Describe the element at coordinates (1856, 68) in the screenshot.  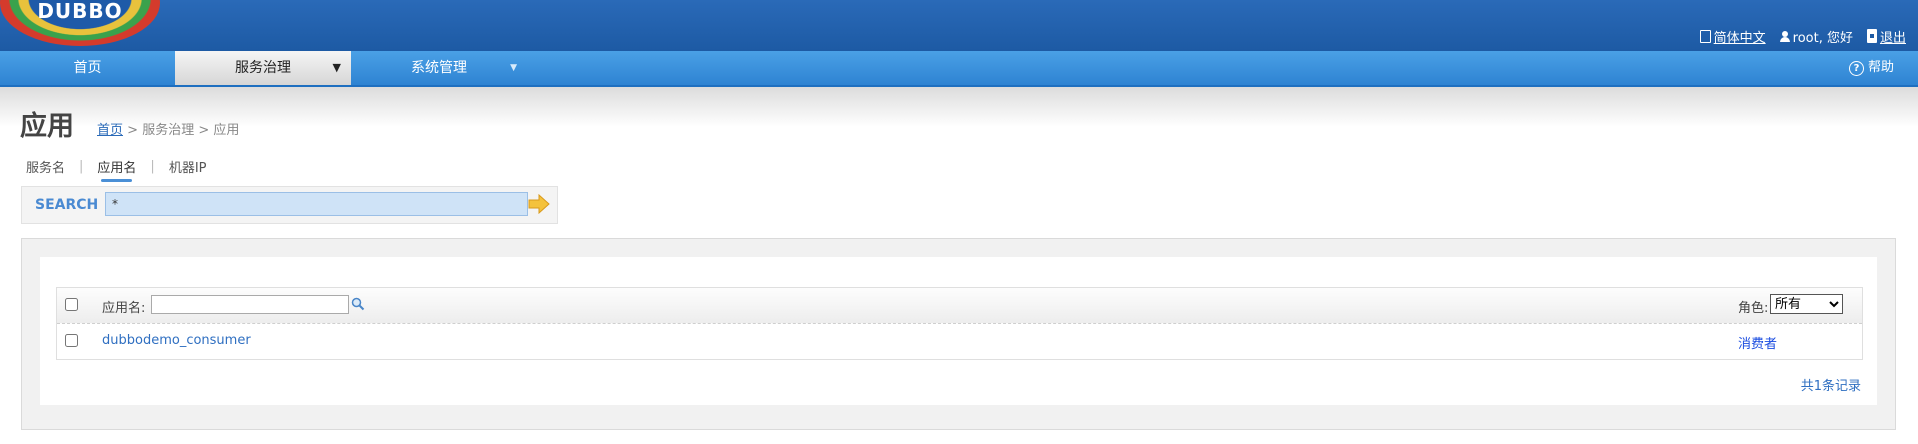
I see `help-icon: ?` at that location.